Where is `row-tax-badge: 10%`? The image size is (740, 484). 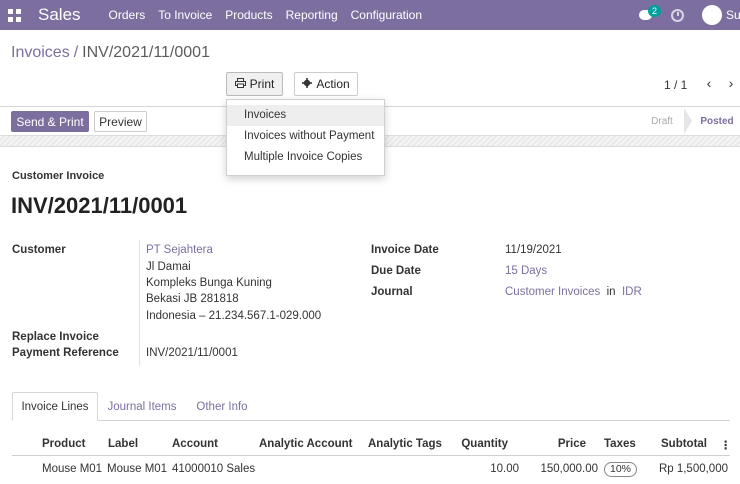 row-tax-badge: 10% is located at coordinates (621, 469).